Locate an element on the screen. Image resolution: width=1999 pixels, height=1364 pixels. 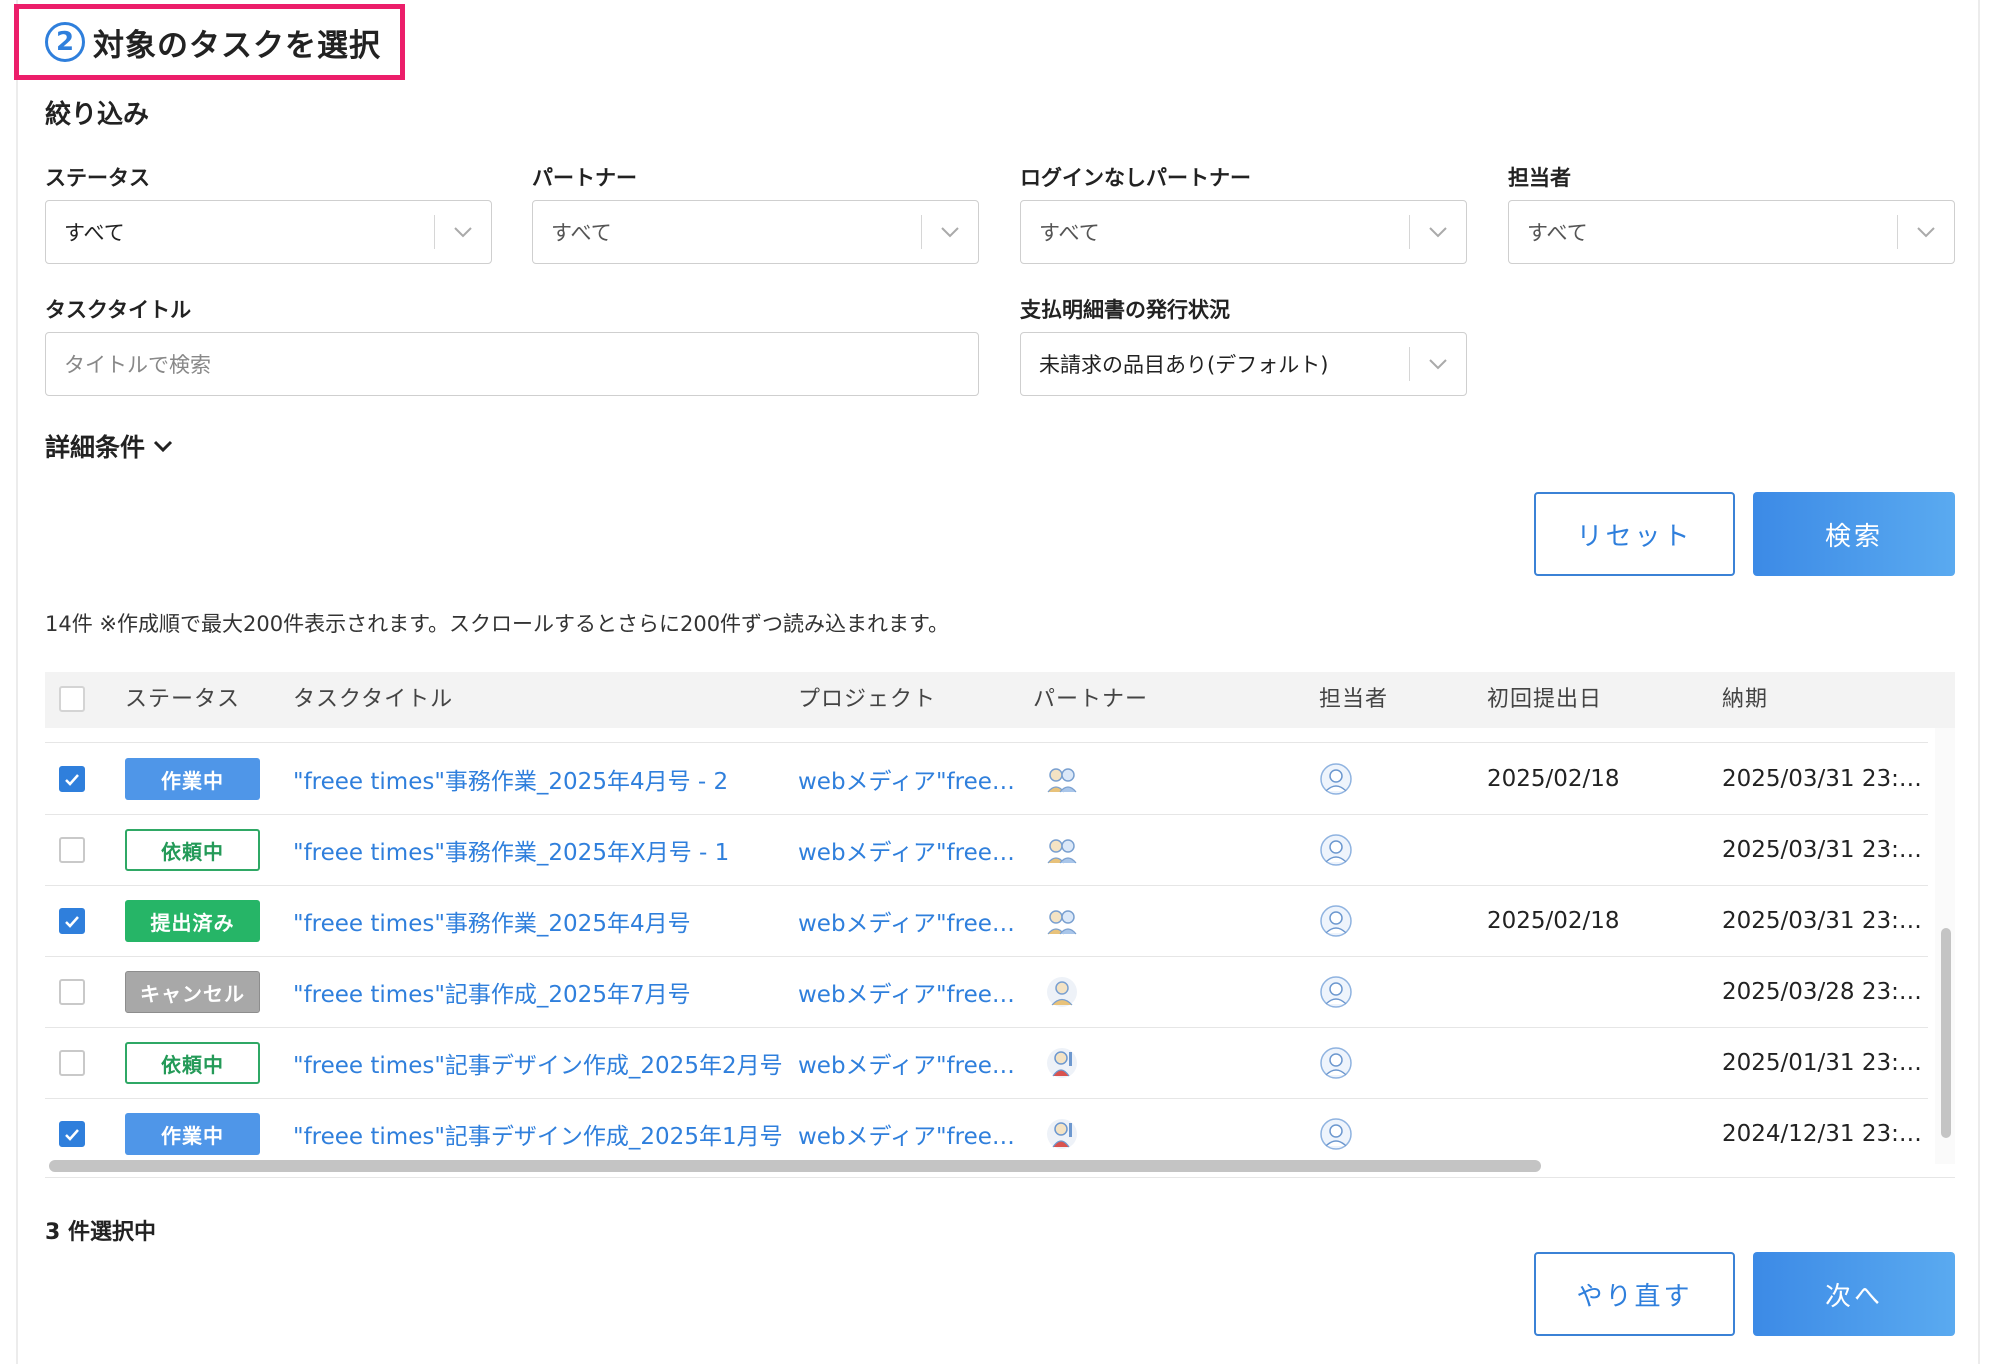
task-title-link: "freee times"事務作業_2025年4月号 is located at coordinates (492, 921).